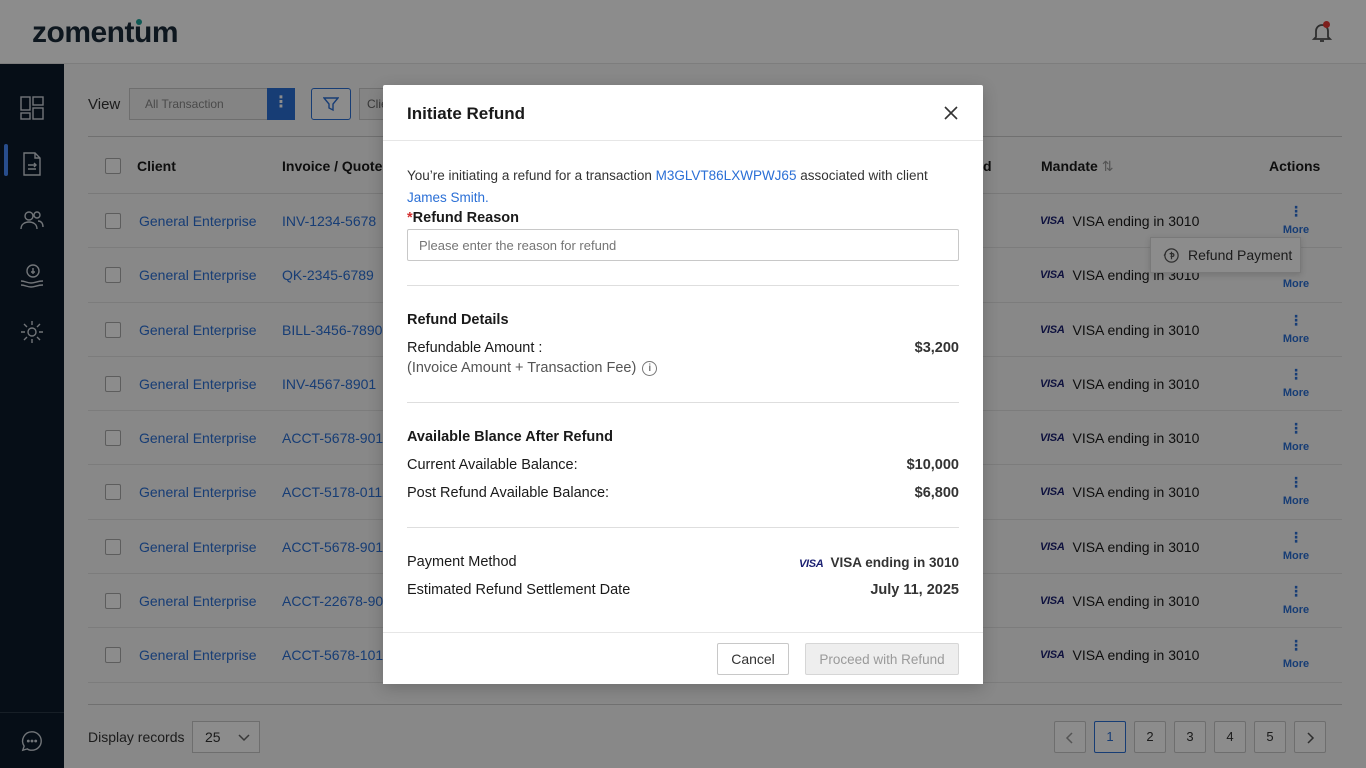  What do you see at coordinates (878, 562) in the screenshot?
I see `payment-method-value: VISA VISA ending in 3010` at bounding box center [878, 562].